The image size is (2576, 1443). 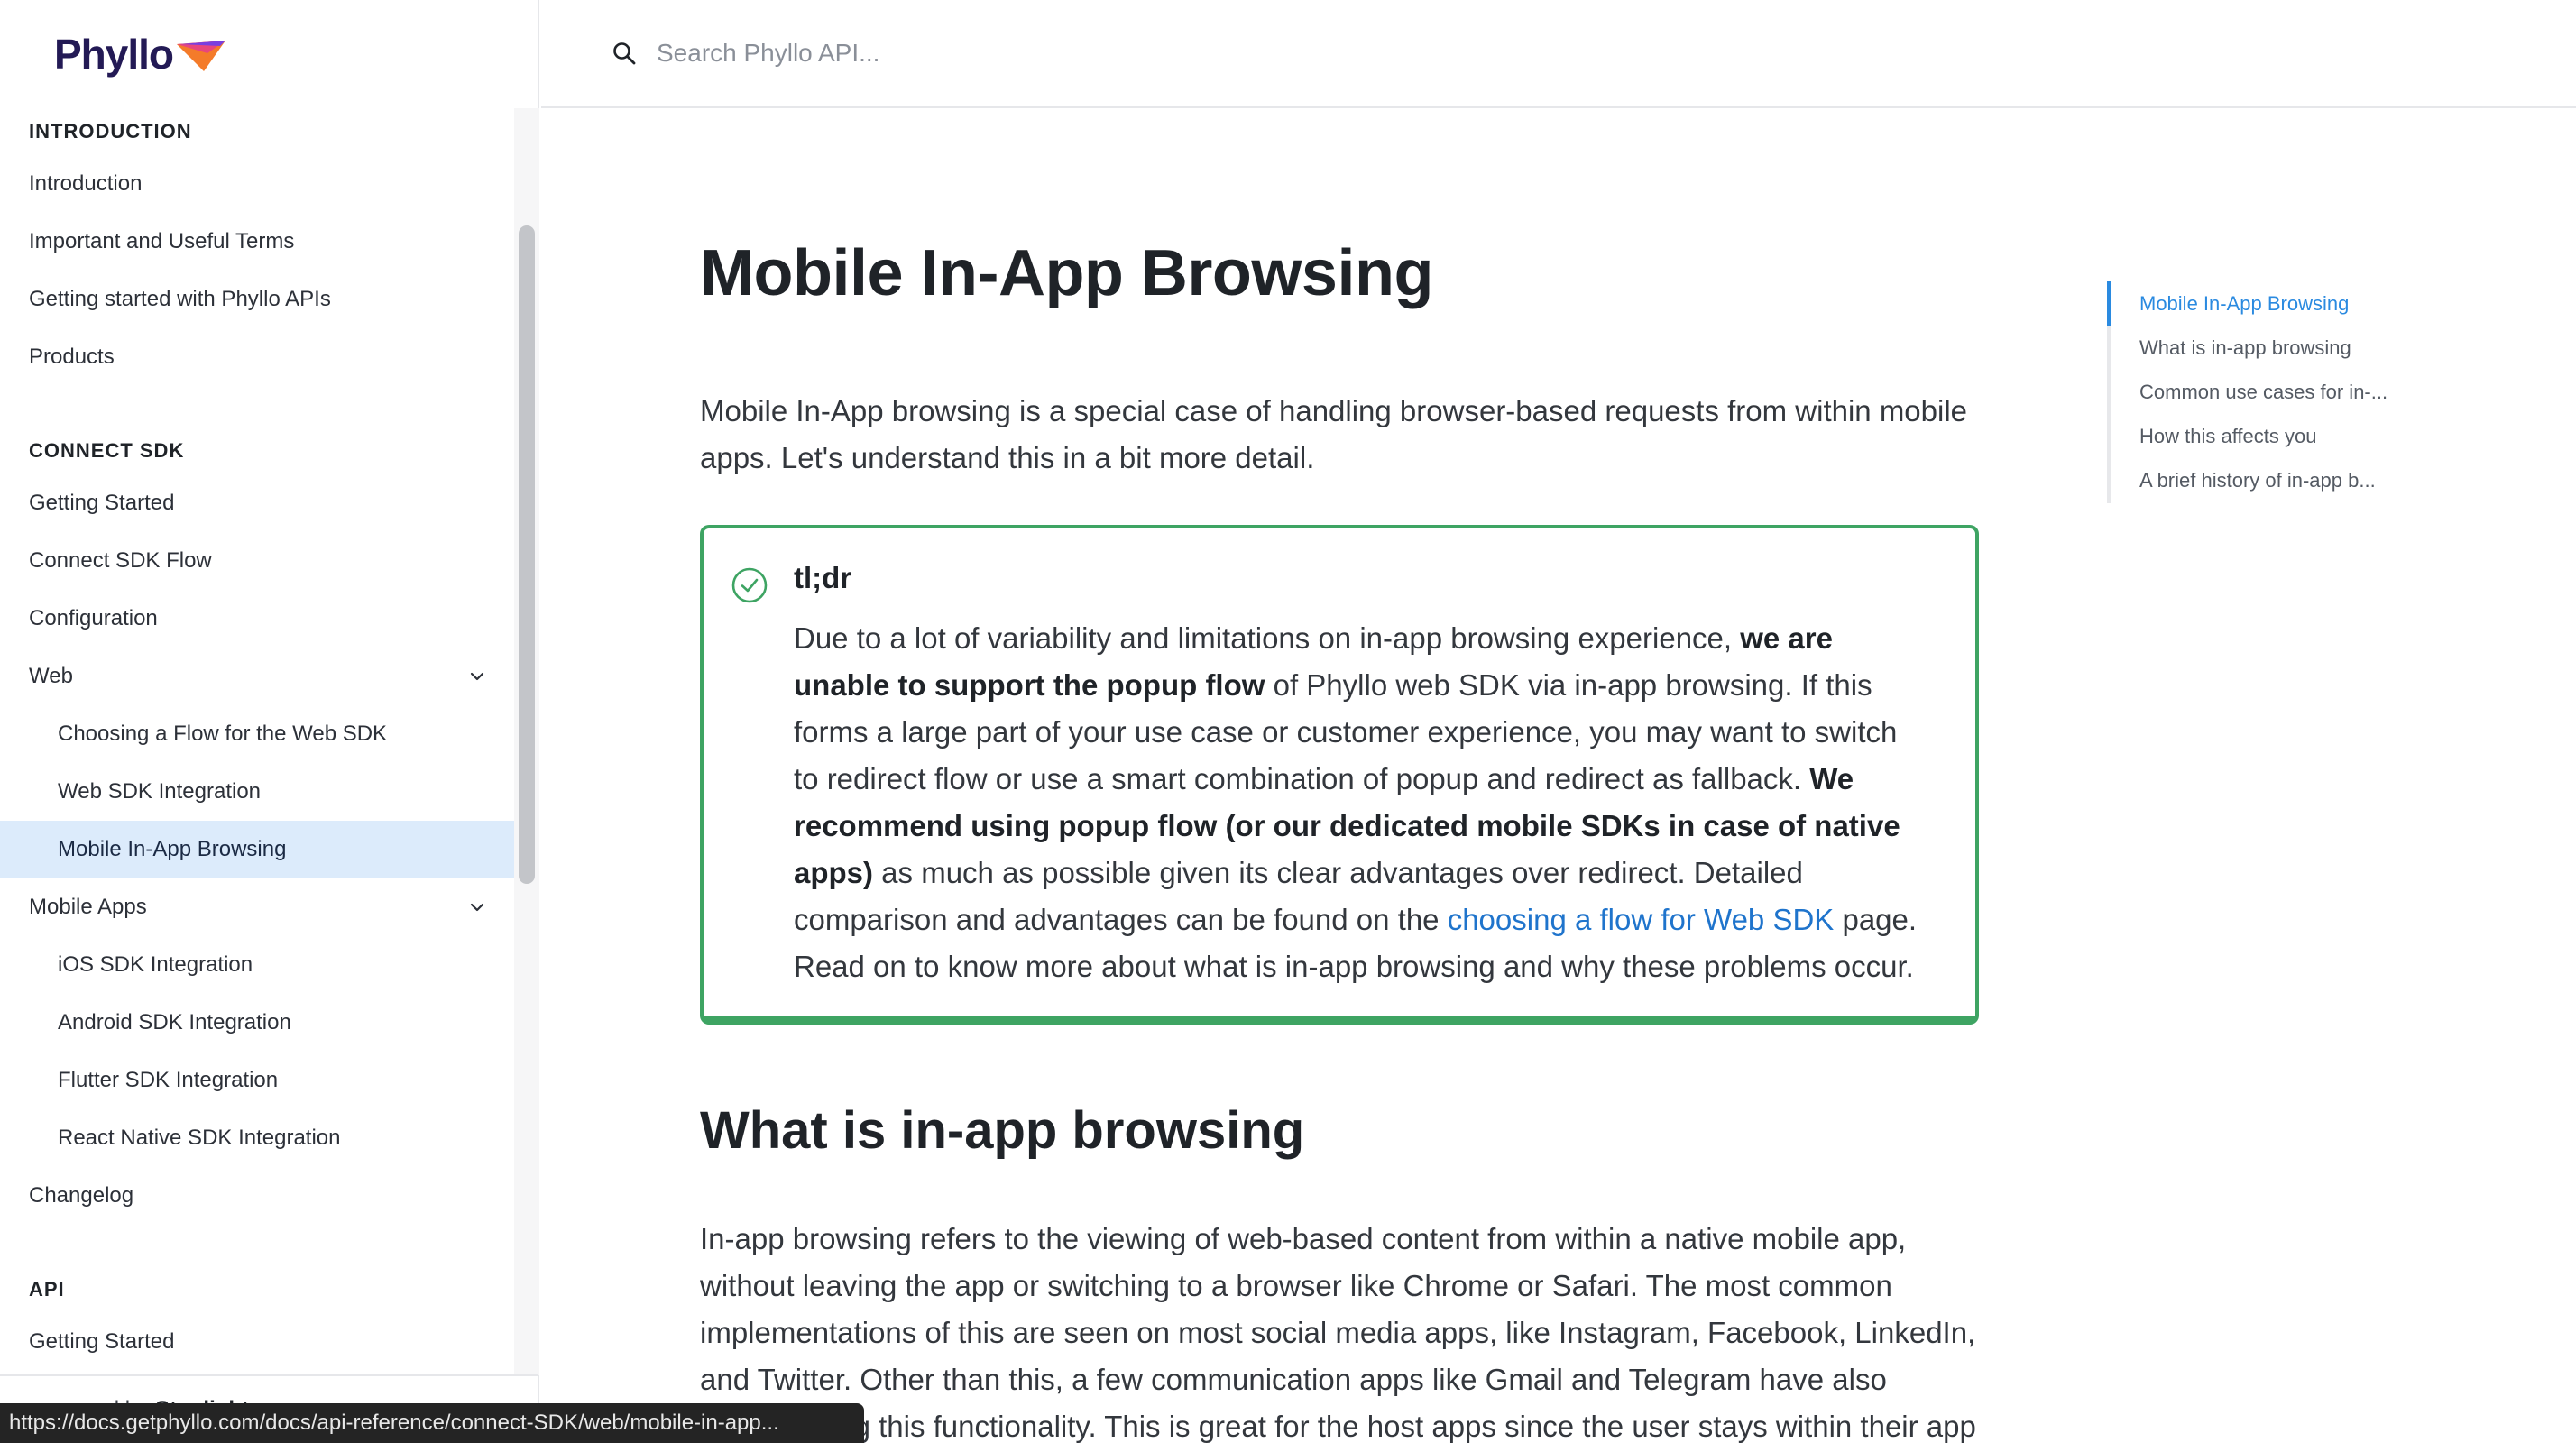 What do you see at coordinates (93, 618) in the screenshot?
I see `sidebar-item-label: Configuration` at bounding box center [93, 618].